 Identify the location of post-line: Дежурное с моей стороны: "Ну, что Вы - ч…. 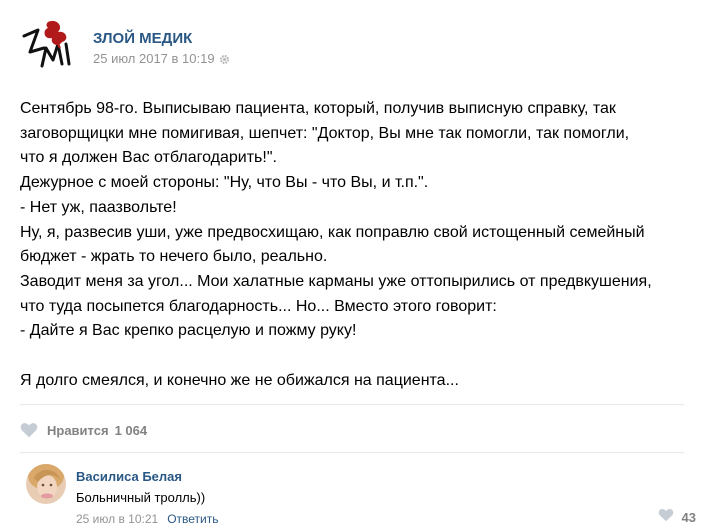
(224, 183).